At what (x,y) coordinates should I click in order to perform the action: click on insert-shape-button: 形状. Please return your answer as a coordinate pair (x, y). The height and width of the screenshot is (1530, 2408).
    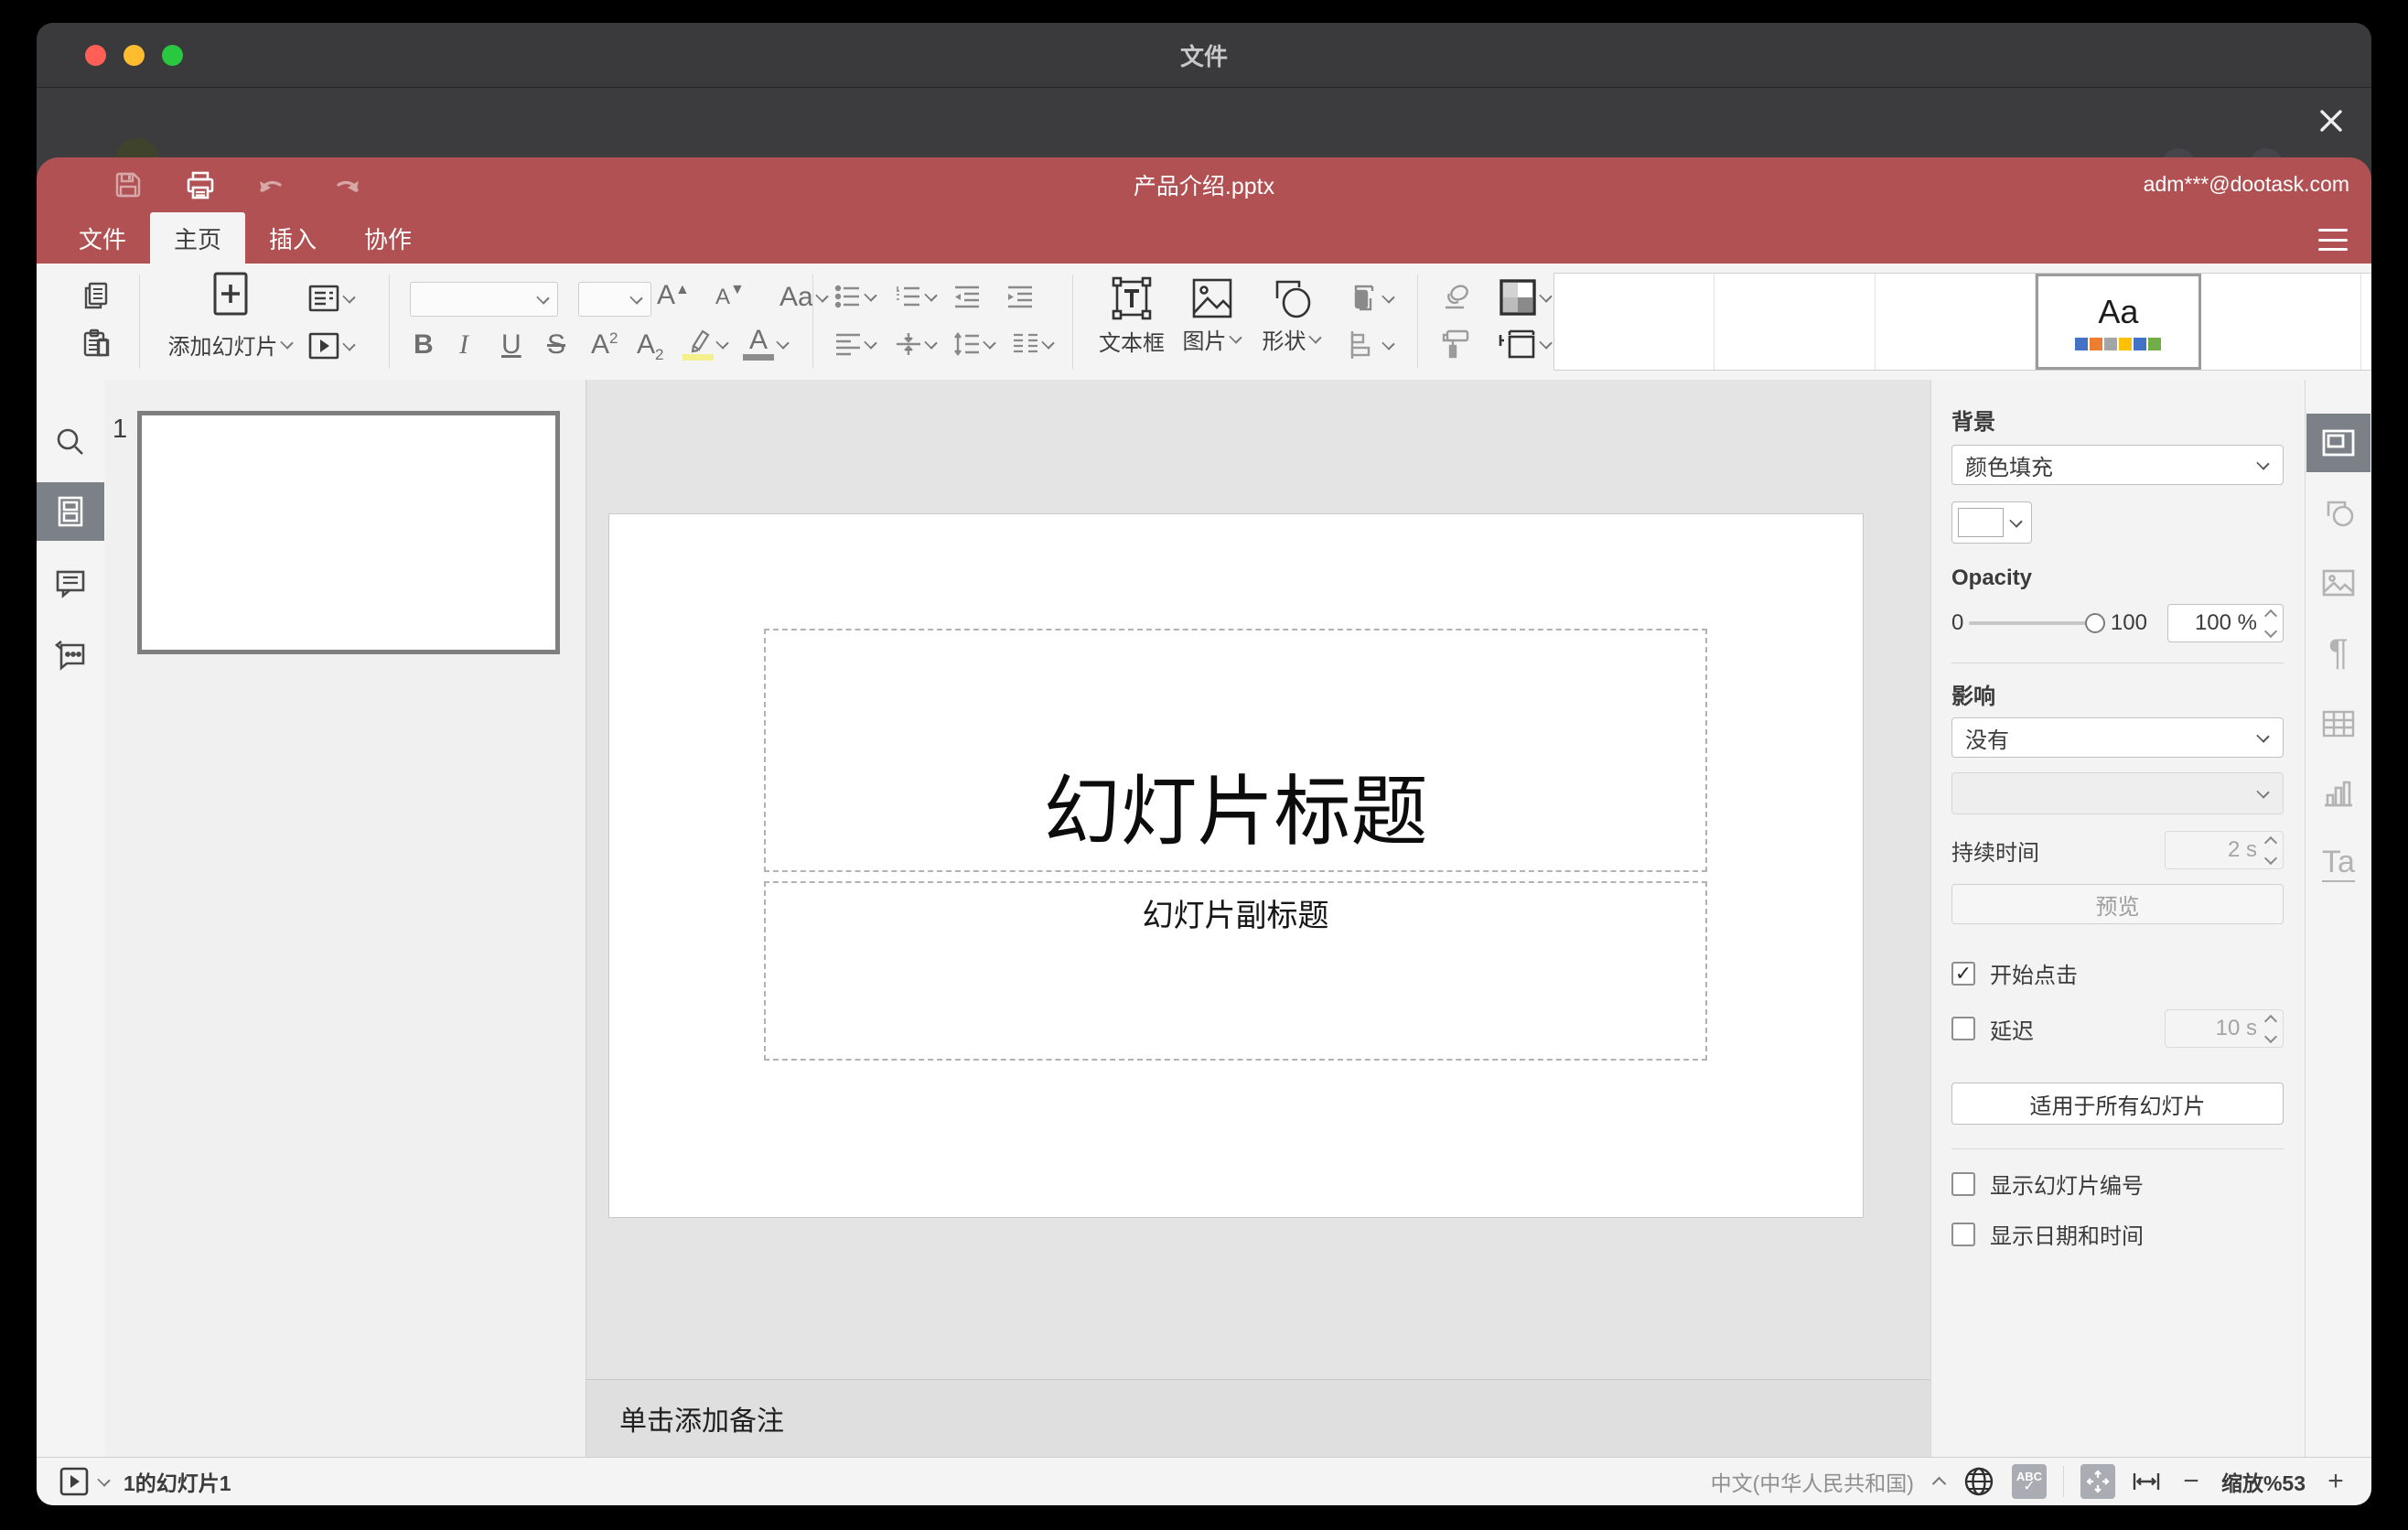
    Looking at the image, I should click on (1291, 315).